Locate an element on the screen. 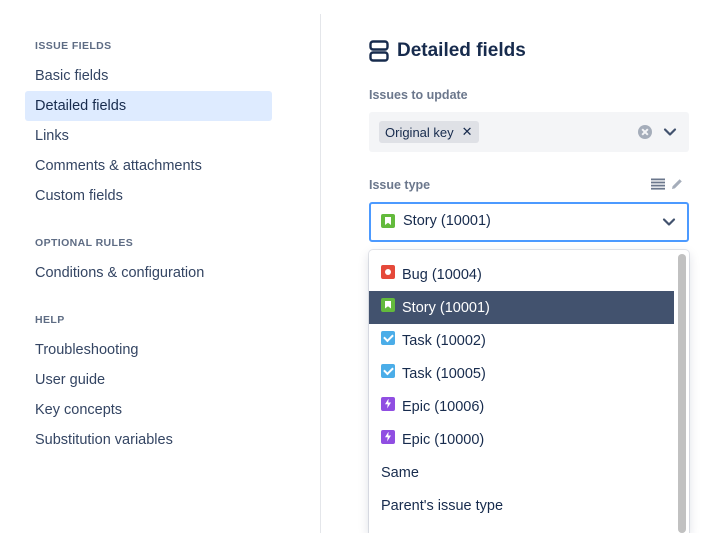  issue-type-select: Story (10001) is located at coordinates (529, 222).